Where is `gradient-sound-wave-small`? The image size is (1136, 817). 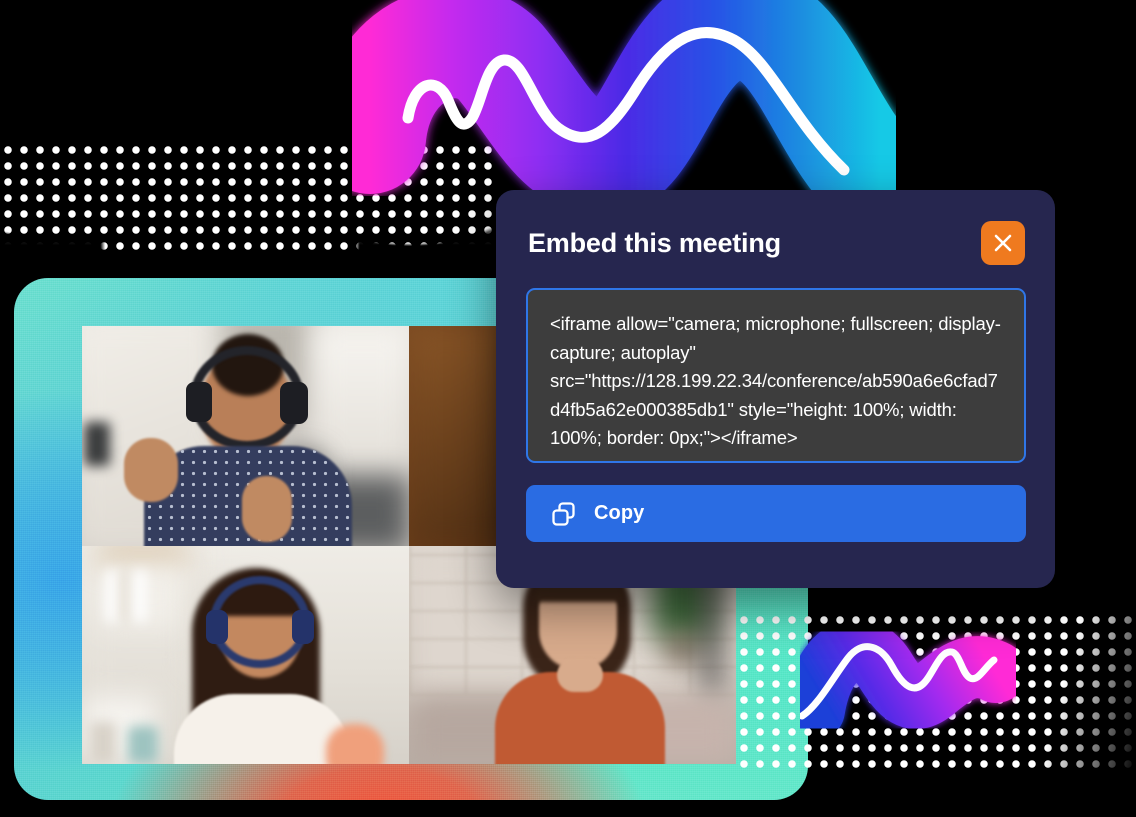 gradient-sound-wave-small is located at coordinates (908, 676).